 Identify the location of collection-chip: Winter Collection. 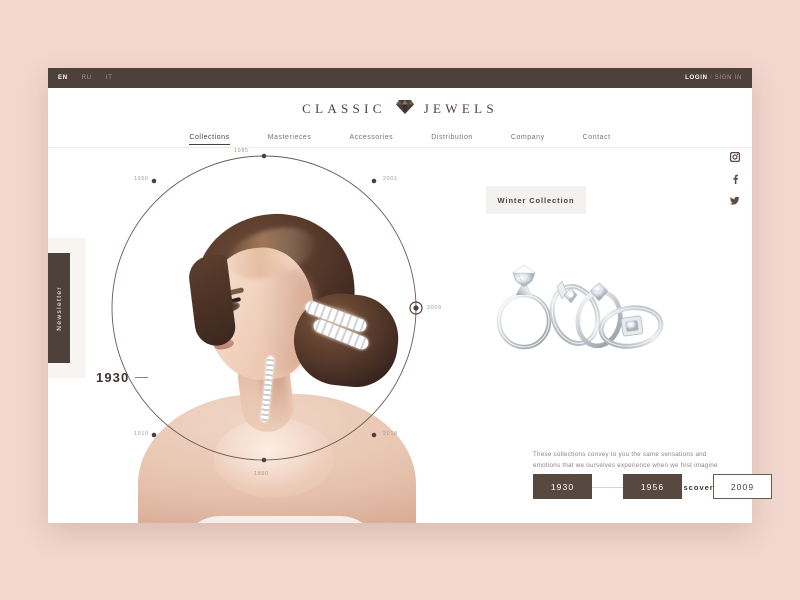
(536, 200).